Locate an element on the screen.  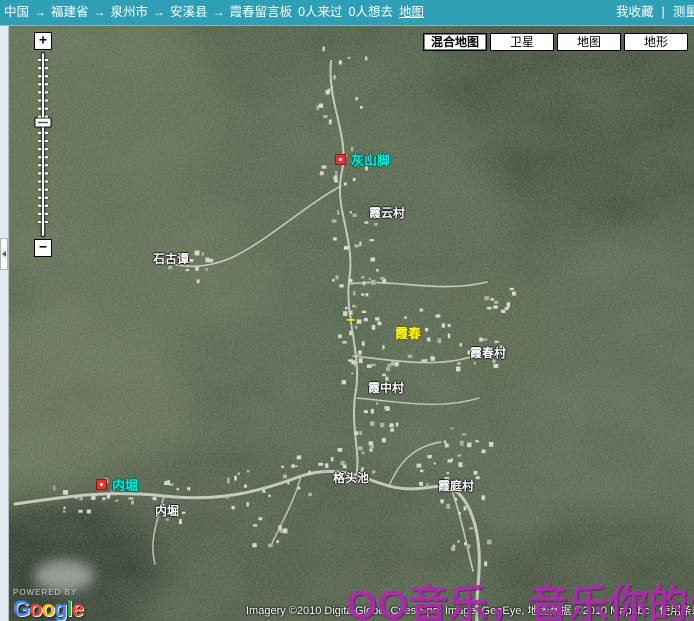
village-label: 内堀 is located at coordinates (167, 511).